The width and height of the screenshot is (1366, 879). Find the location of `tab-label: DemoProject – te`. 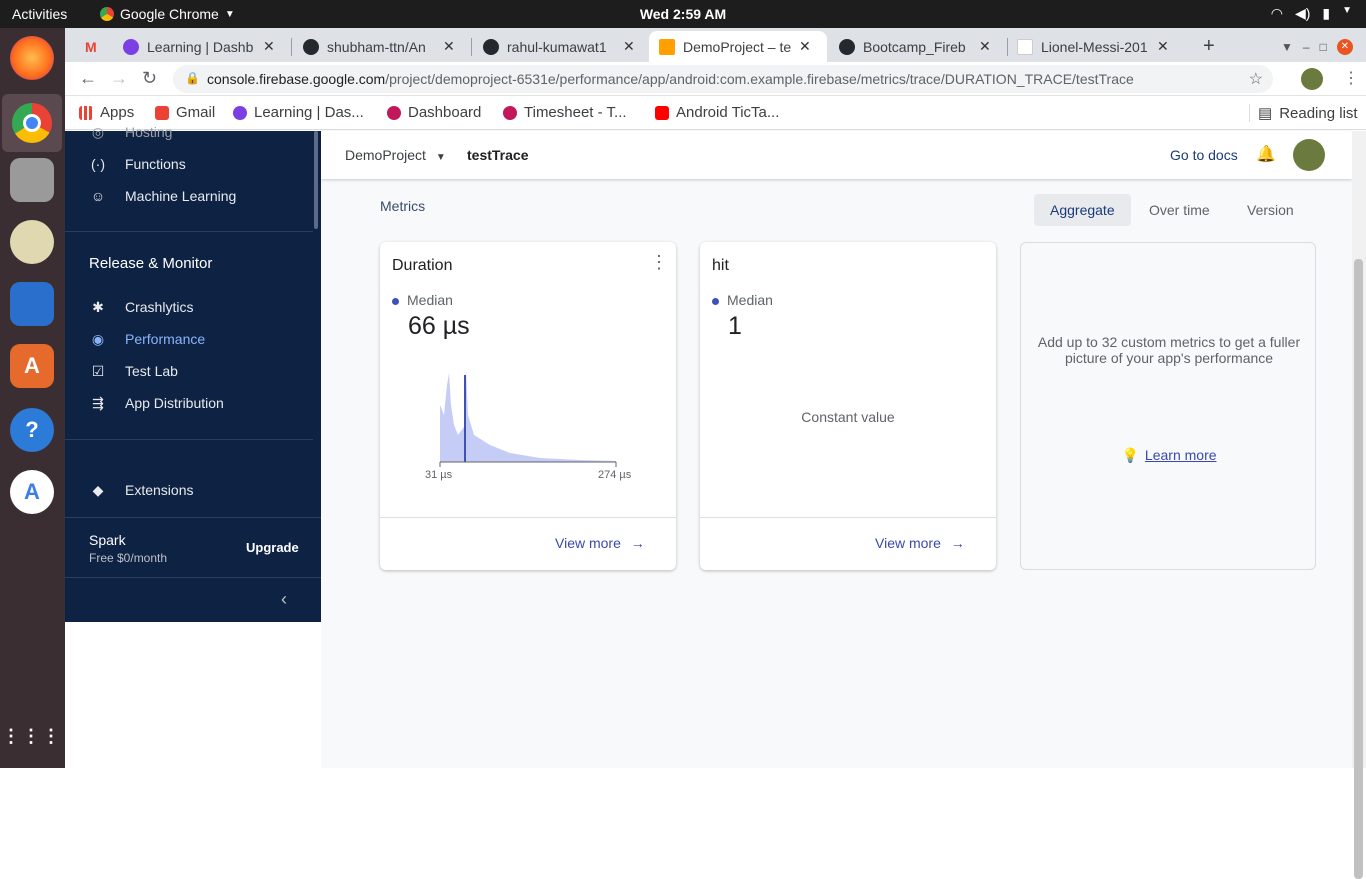

tab-label: DemoProject – te is located at coordinates (737, 46).